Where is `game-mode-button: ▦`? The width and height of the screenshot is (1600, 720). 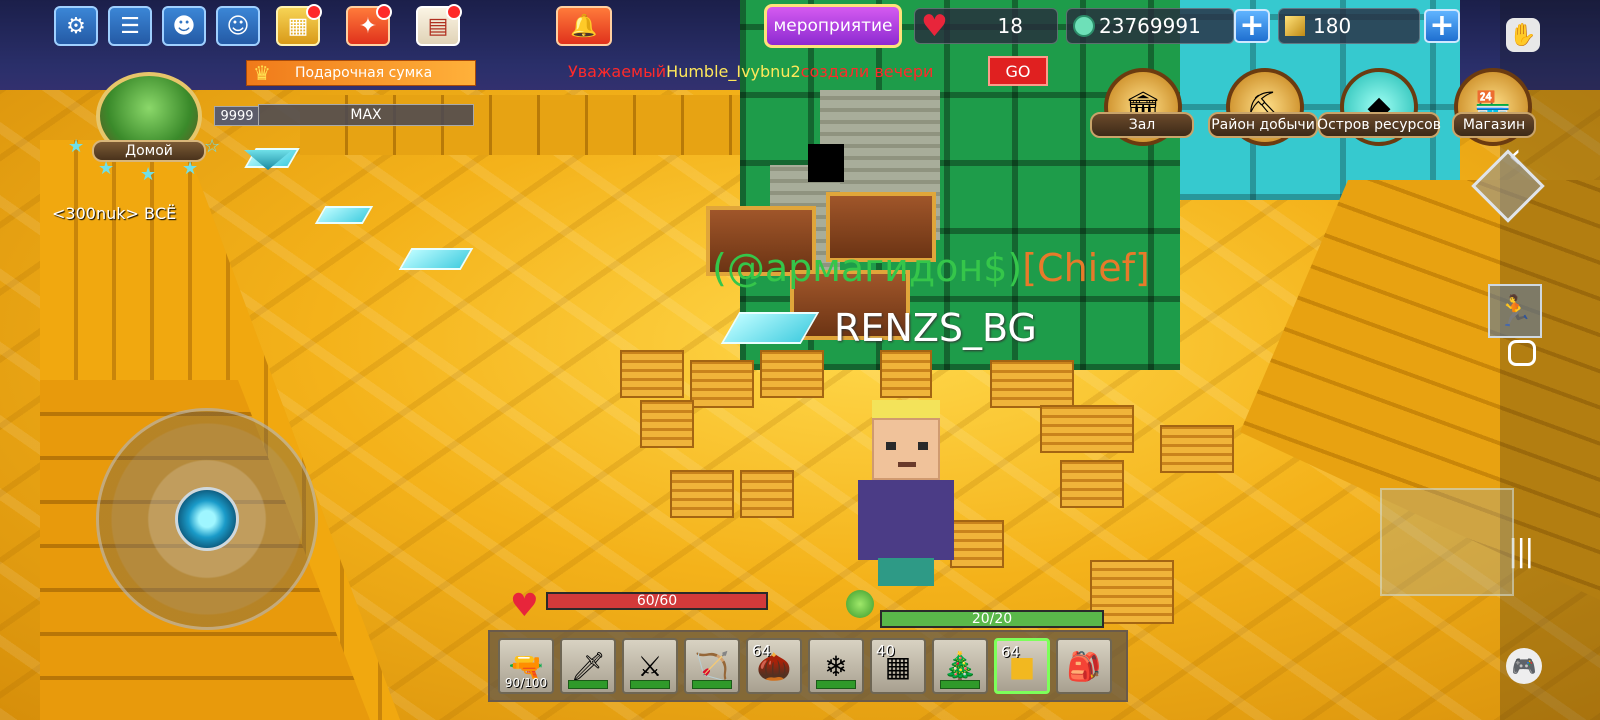 game-mode-button: ▦ is located at coordinates (299, 25).